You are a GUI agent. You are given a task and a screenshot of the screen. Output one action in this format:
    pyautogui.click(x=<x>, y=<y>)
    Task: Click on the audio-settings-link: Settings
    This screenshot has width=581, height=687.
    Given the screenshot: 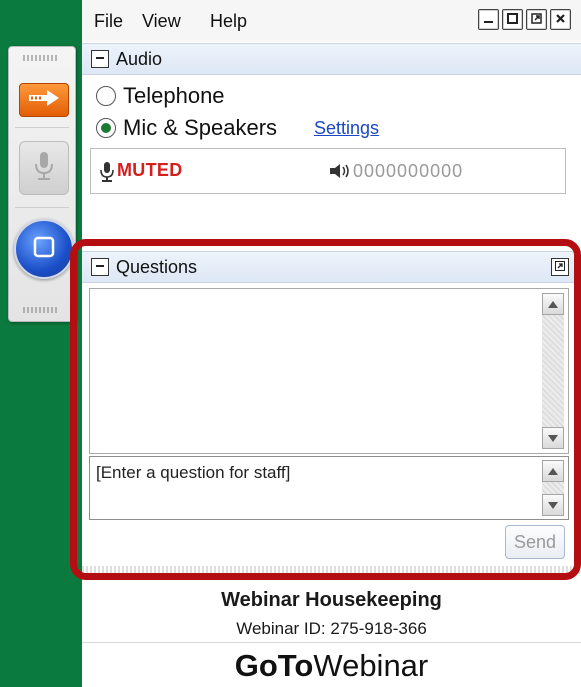 What is the action you would take?
    pyautogui.click(x=346, y=128)
    